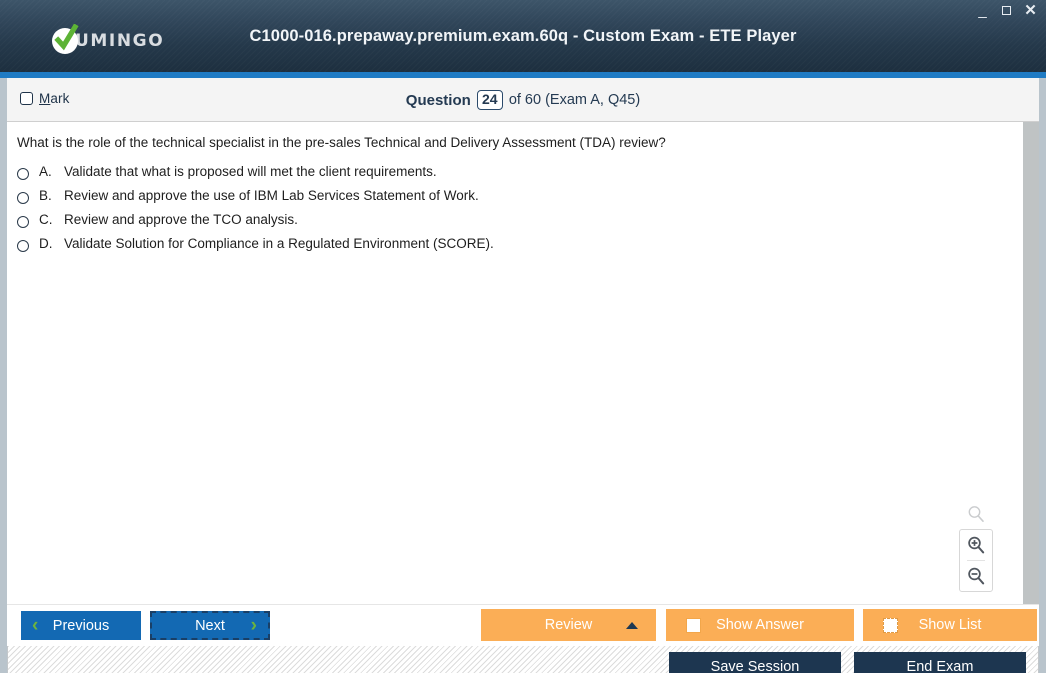  Describe the element at coordinates (46, 219) in the screenshot. I see `option-letter: C.` at that location.